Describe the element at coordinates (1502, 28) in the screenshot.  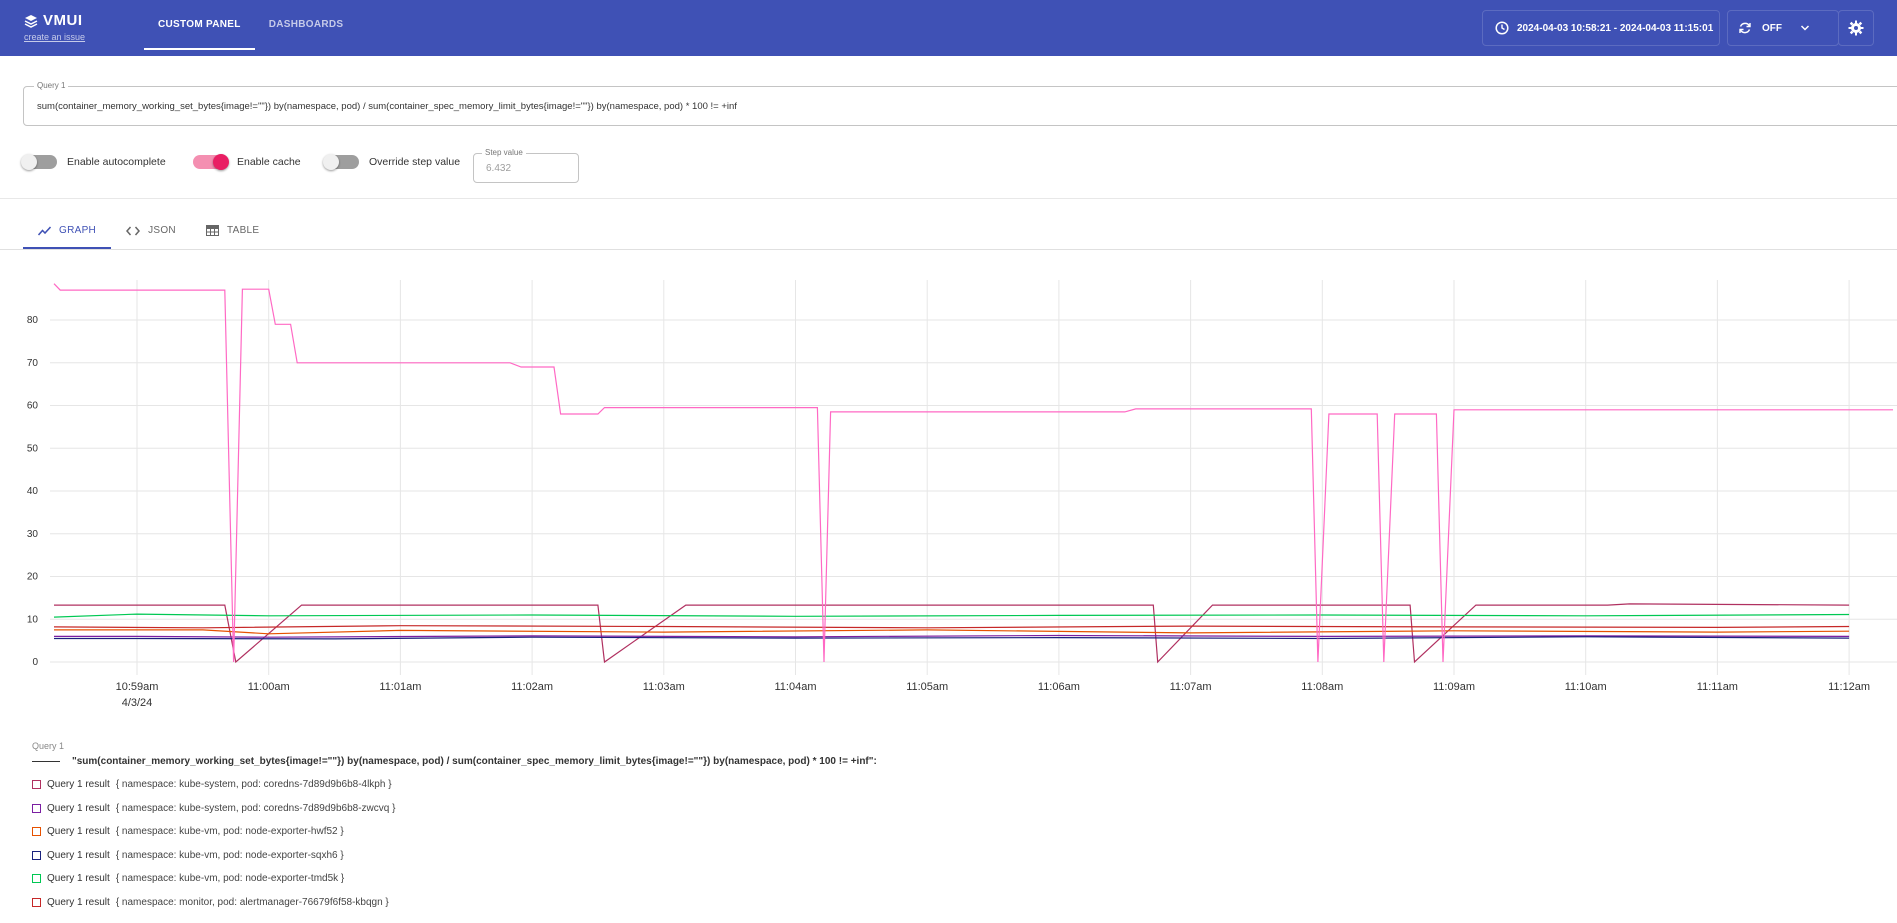
I see `clock-icon` at that location.